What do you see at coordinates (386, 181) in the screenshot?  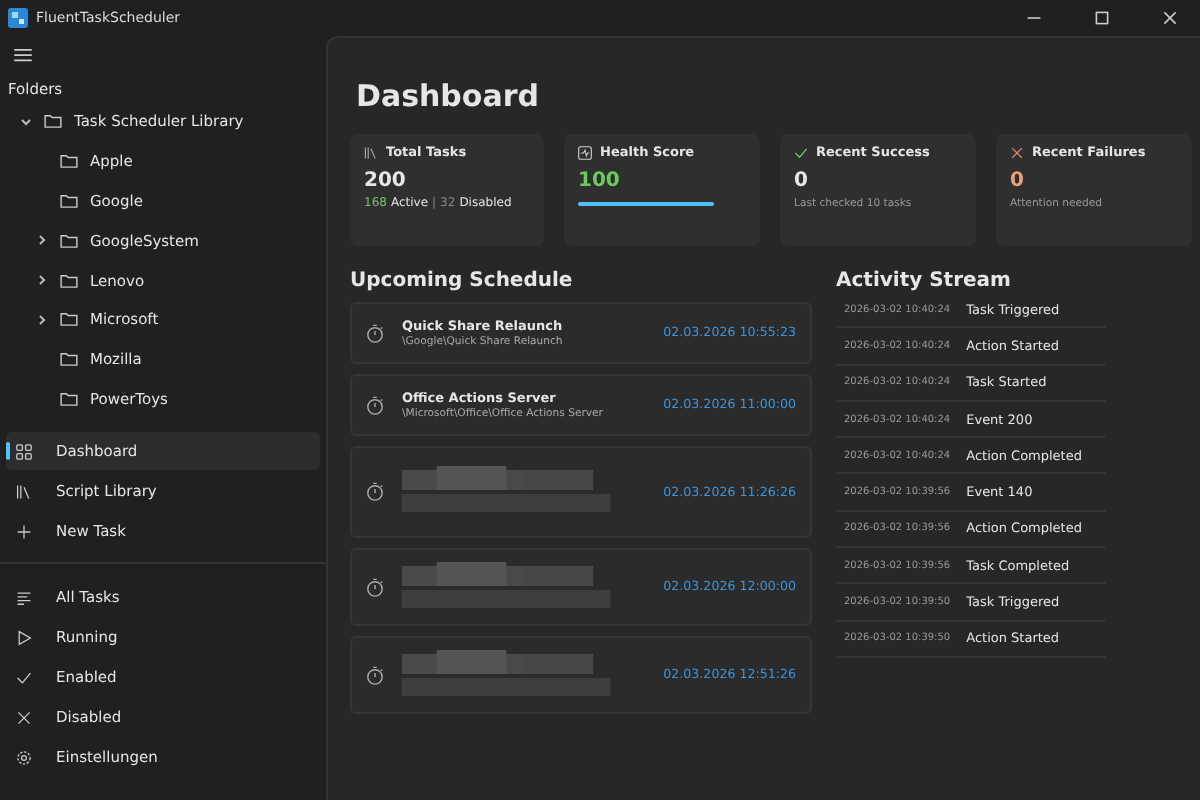 I see `card-value: 200` at bounding box center [386, 181].